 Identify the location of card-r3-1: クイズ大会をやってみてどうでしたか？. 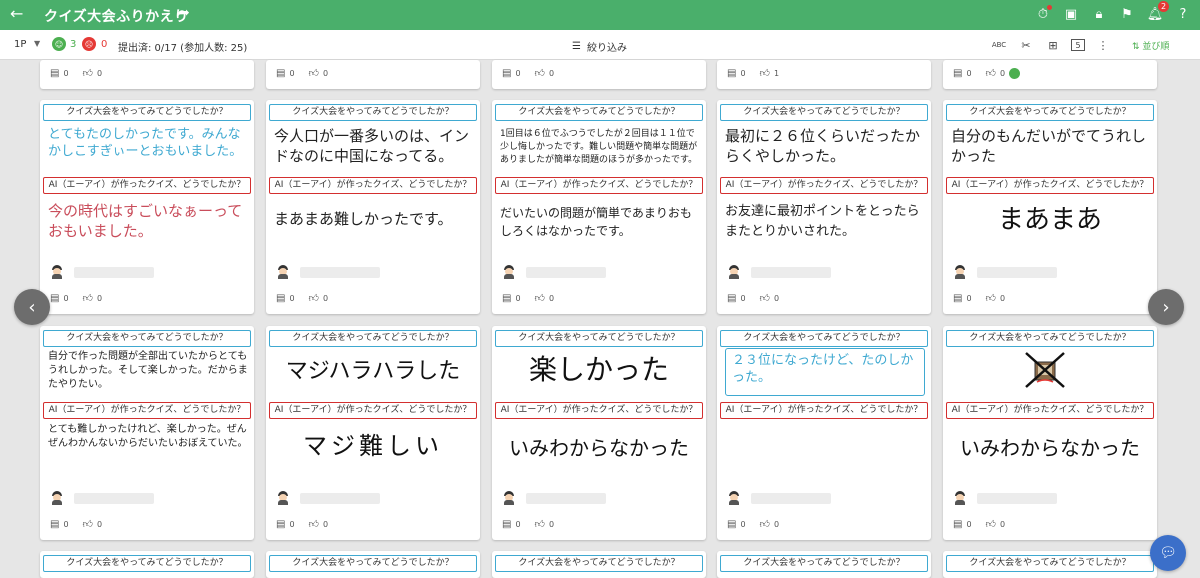
(147, 564).